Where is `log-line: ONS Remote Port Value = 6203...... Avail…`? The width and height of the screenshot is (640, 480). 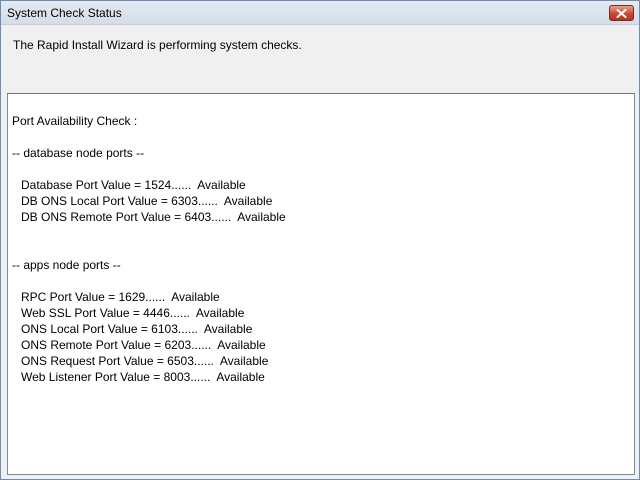 log-line: ONS Remote Port Value = 6203...... Avail… is located at coordinates (143, 345).